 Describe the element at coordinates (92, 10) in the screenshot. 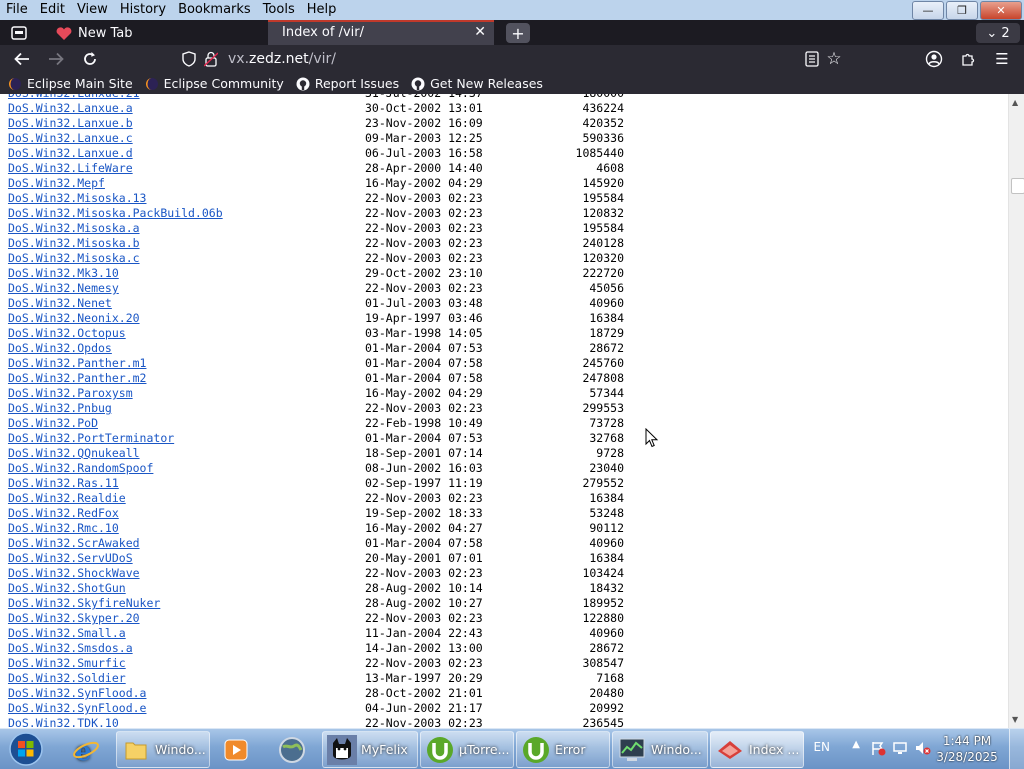

I see `menu-view: View` at that location.